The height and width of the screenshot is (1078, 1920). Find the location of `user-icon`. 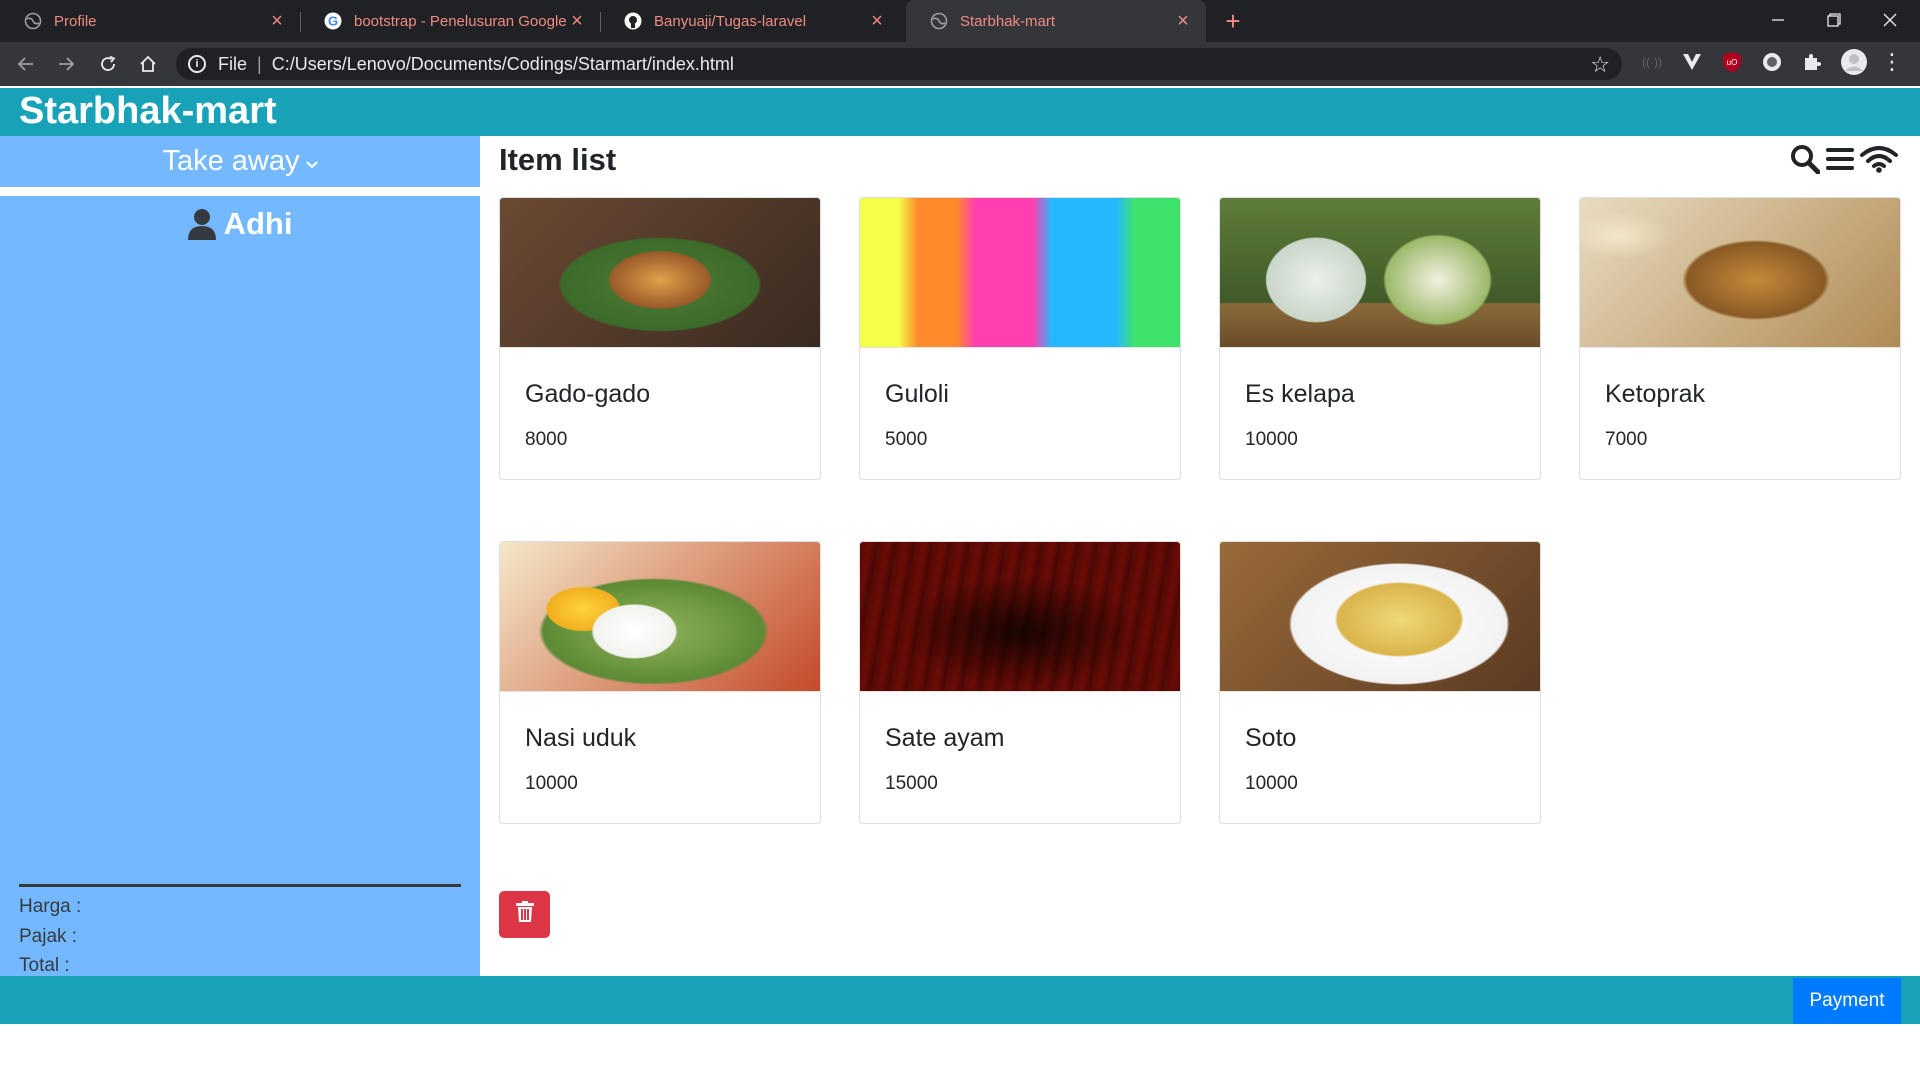

user-icon is located at coordinates (201, 224).